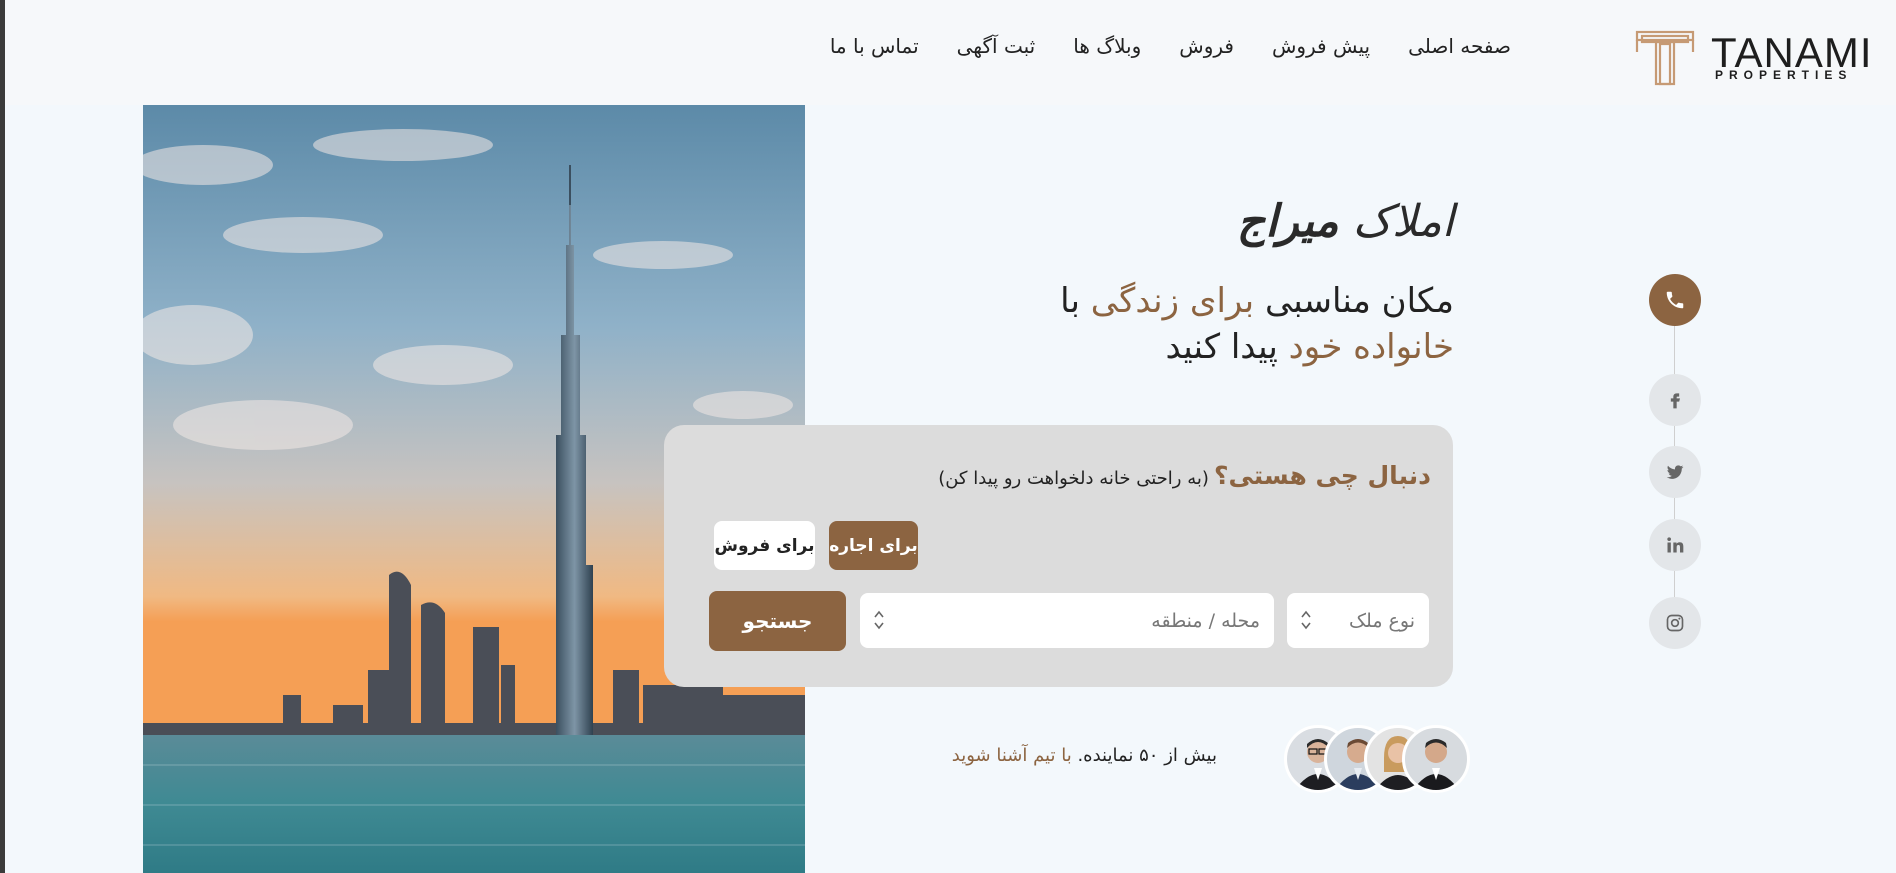 This screenshot has width=1896, height=873. Describe the element at coordinates (777, 621) in the screenshot. I see `search-button: جستجو` at that location.